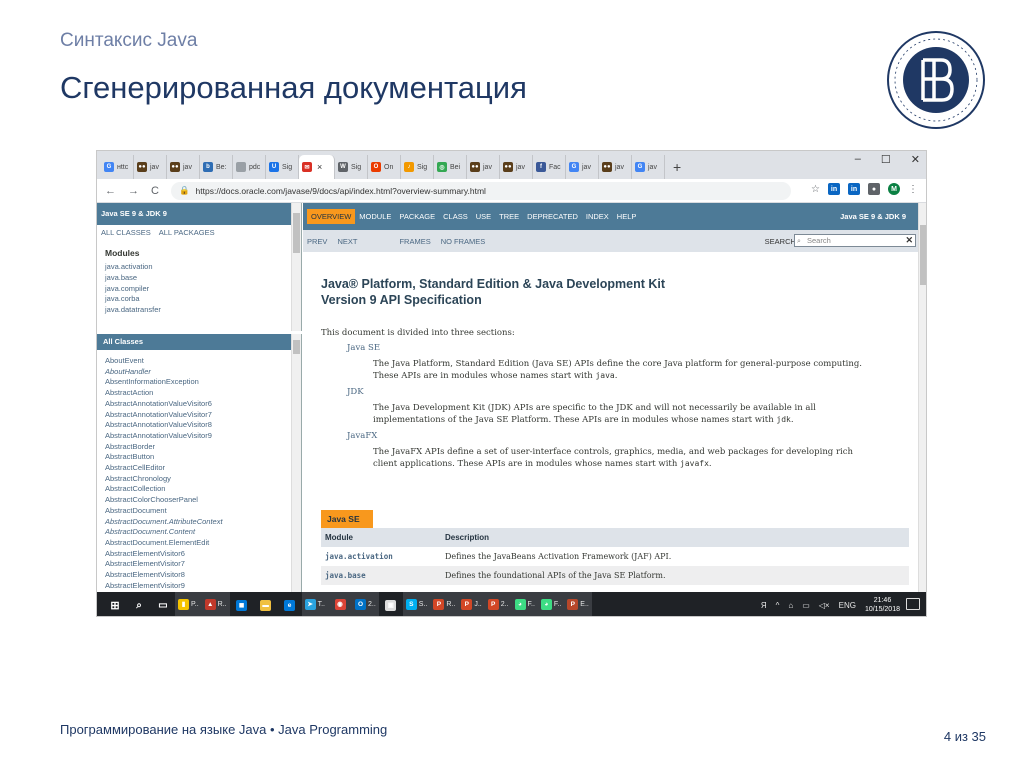 This screenshot has height=767, width=1024. Describe the element at coordinates (362, 436) in the screenshot. I see `section-link: JavaFX` at that location.